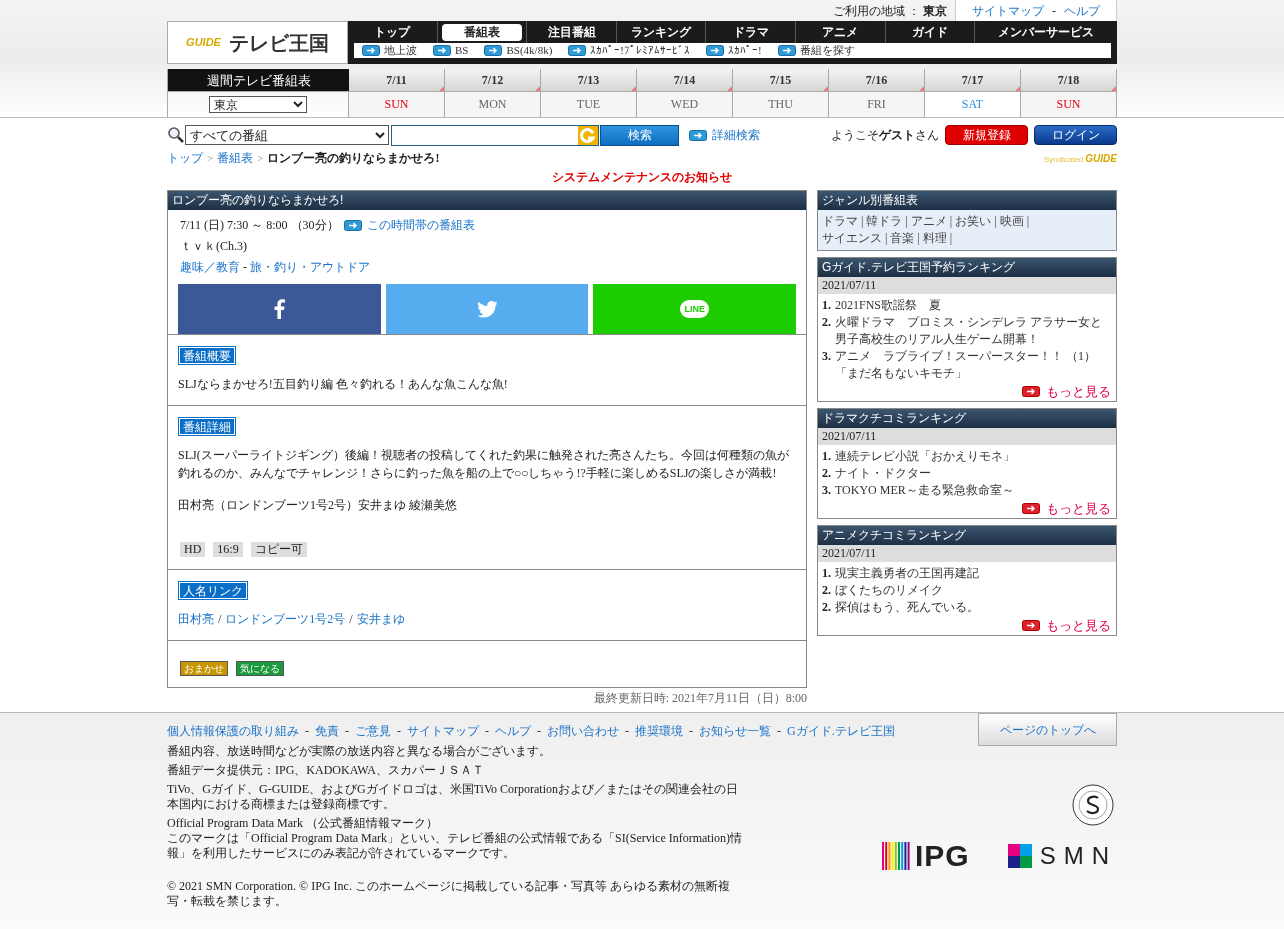 This screenshot has width=1284, height=929. Describe the element at coordinates (852, 238) in the screenshot. I see `genre-link: サイエンス` at that location.